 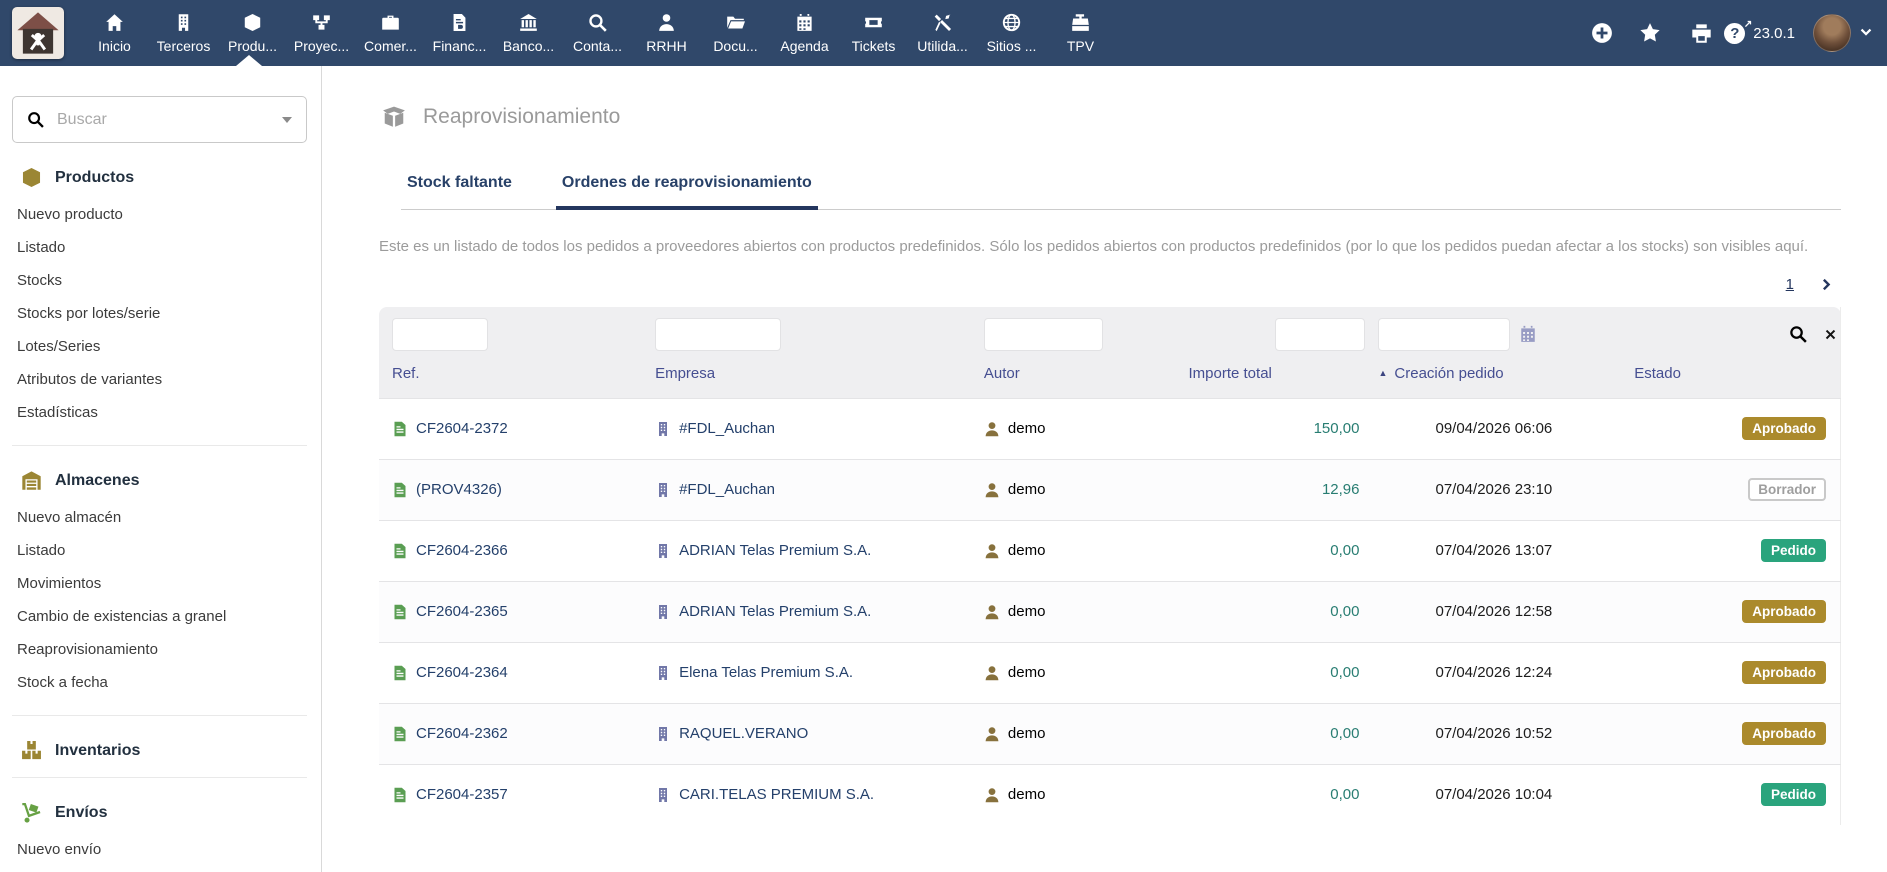 What do you see at coordinates (1738, 31) in the screenshot?
I see `help-icon: ? ↗` at bounding box center [1738, 31].